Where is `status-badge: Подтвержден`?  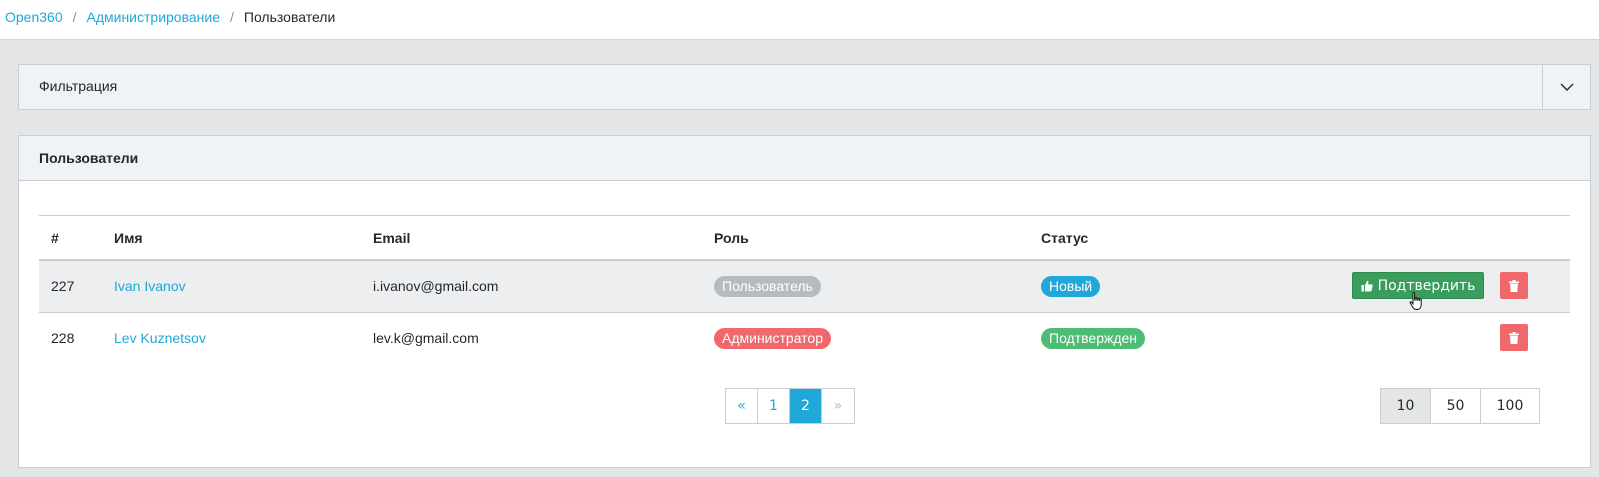 status-badge: Подтвержден is located at coordinates (1093, 338).